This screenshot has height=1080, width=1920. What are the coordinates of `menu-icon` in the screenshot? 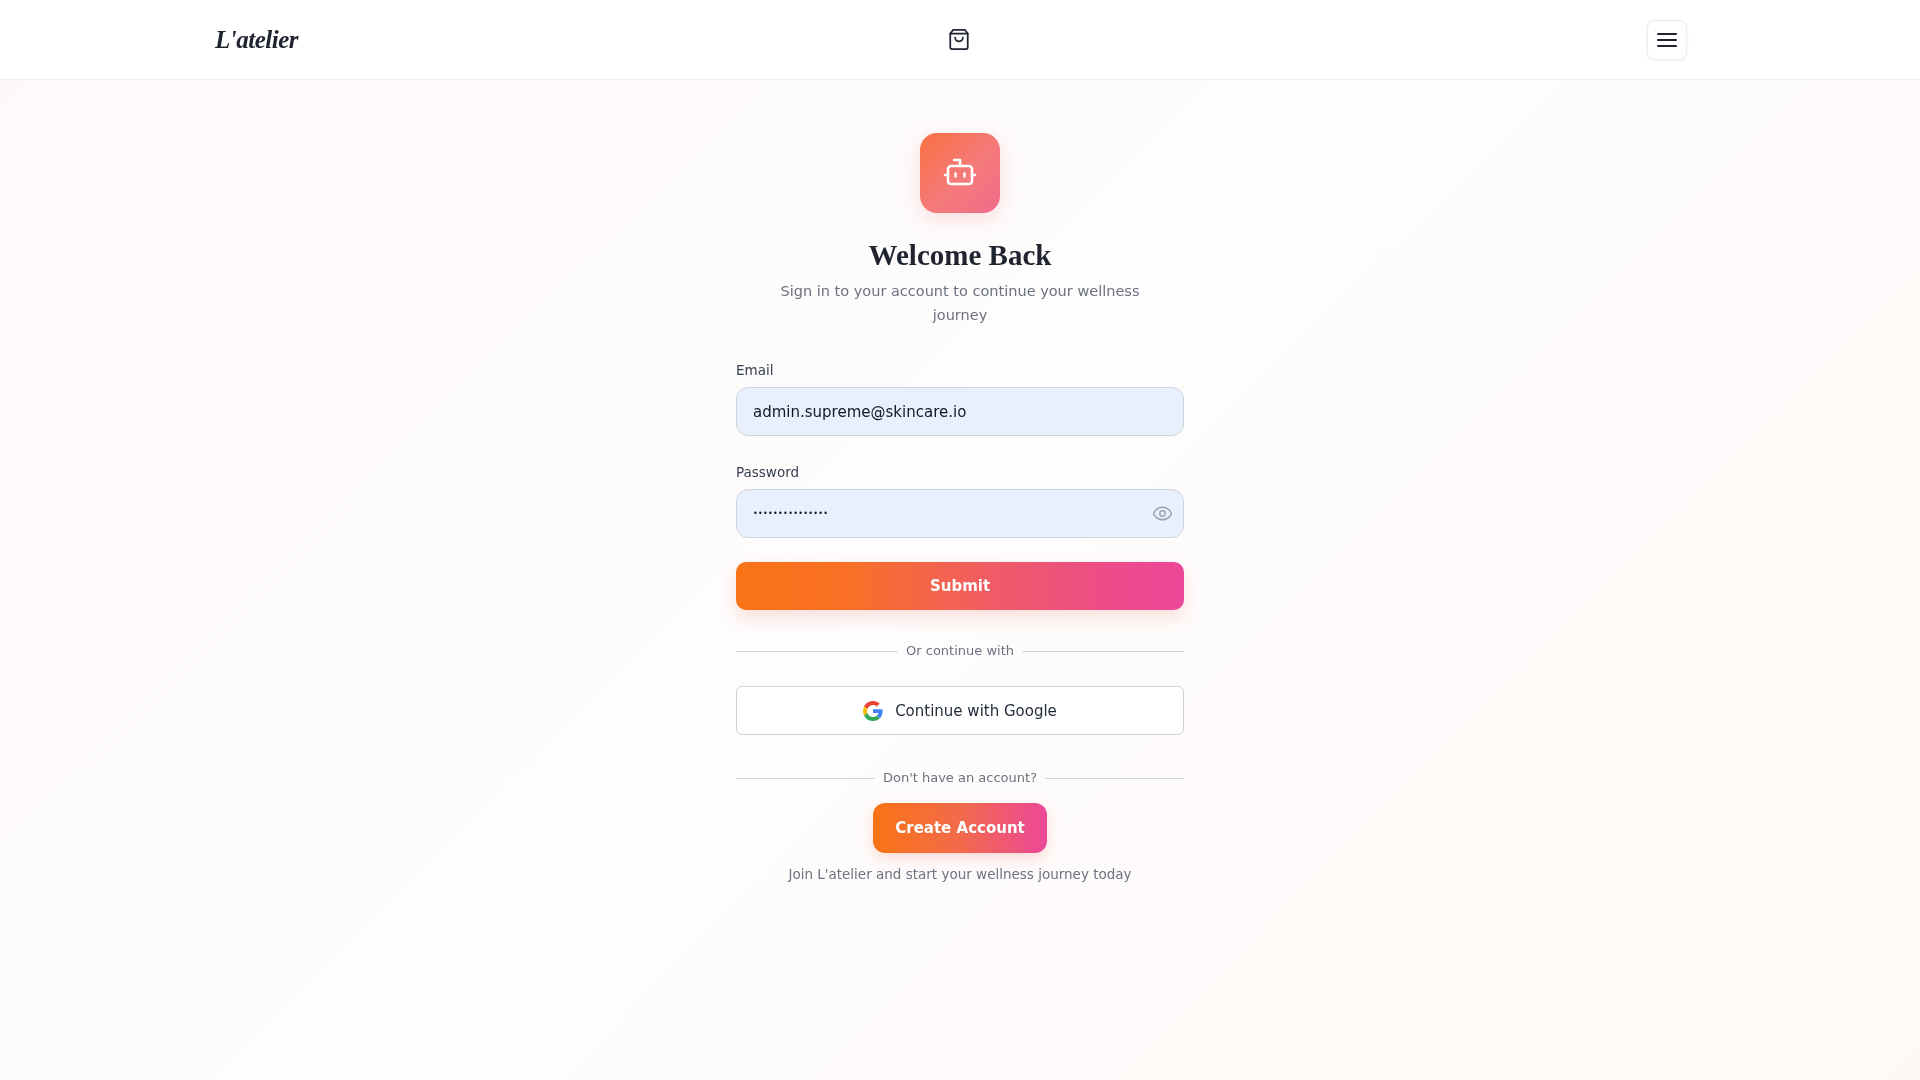 It's located at (1667, 39).